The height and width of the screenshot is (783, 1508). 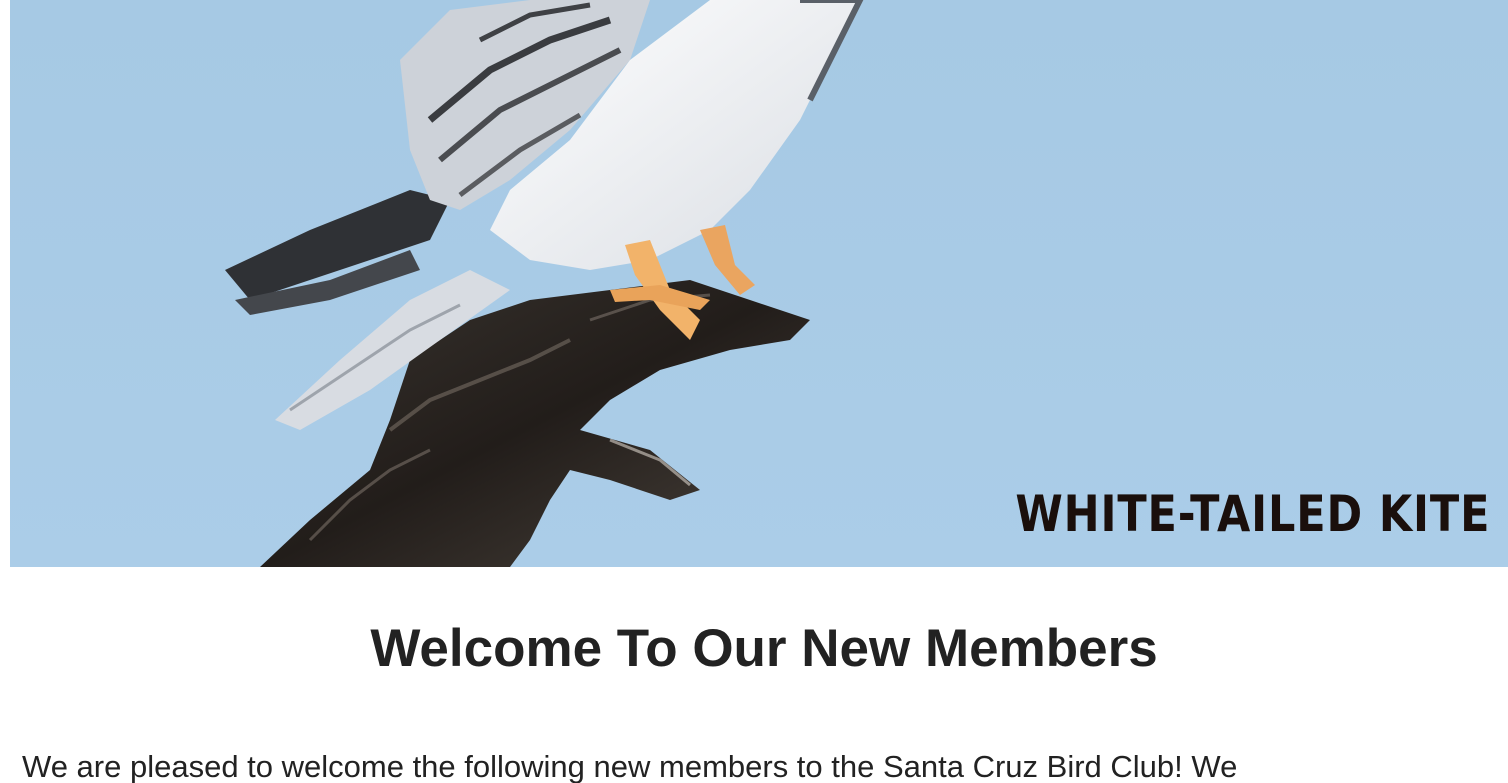 I want to click on hero-caption: WHITE-TAILED KITE, so click(x=1252, y=514).